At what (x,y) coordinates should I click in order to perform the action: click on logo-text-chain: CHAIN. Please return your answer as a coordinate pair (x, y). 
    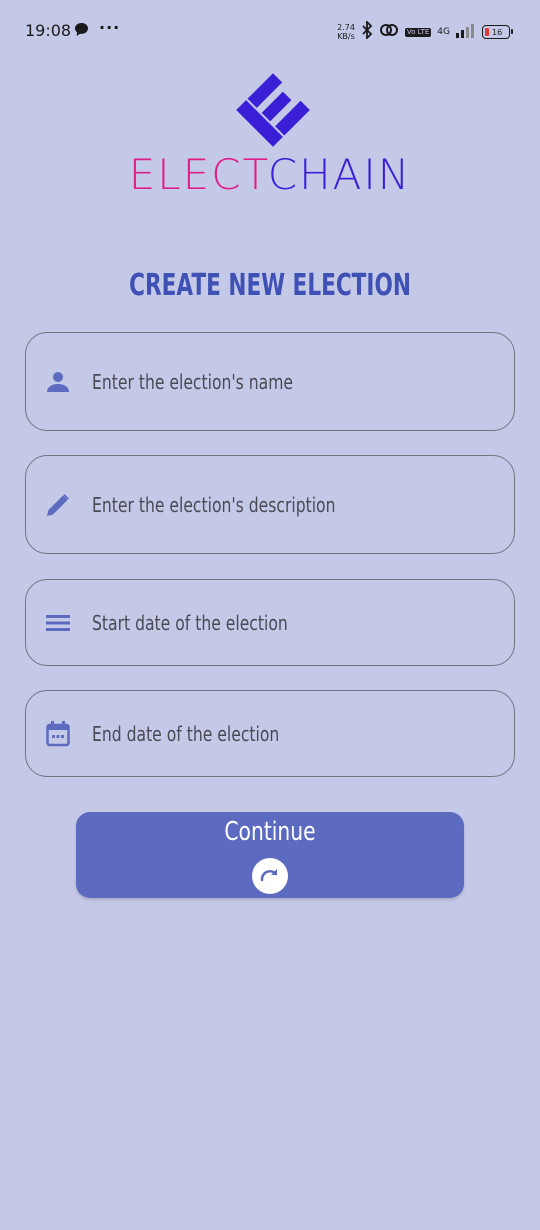
    Looking at the image, I should click on (339, 174).